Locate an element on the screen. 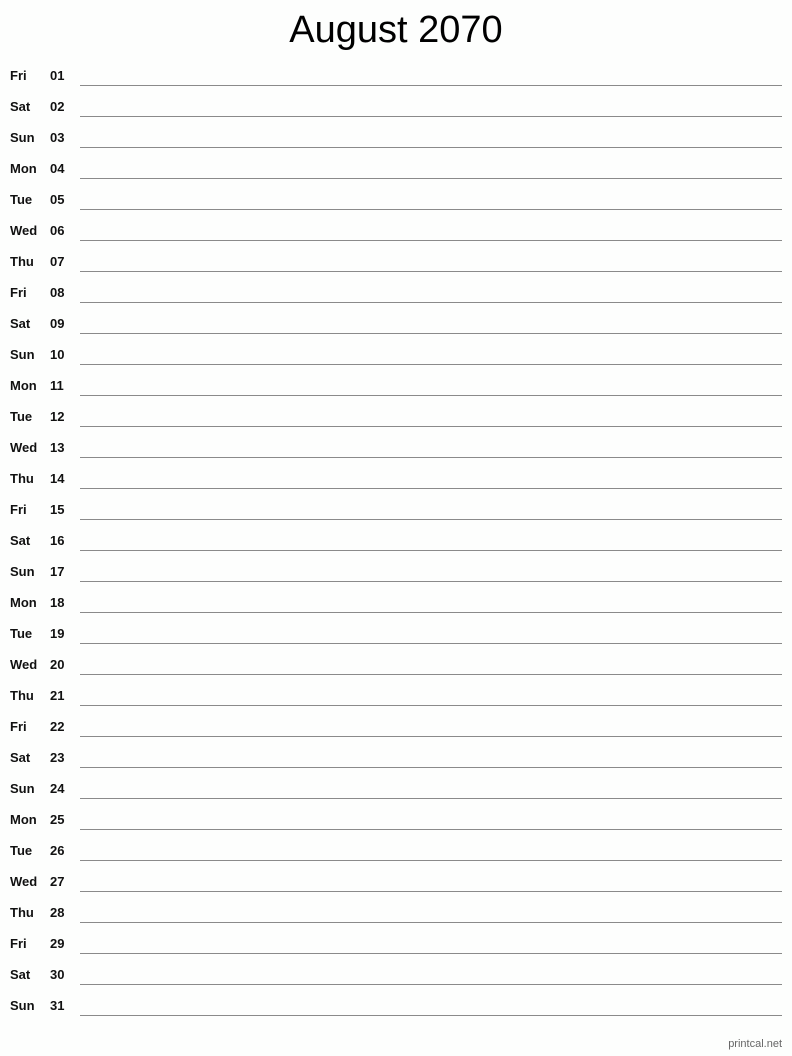 The image size is (792, 1056). day-row: Sun 31 is located at coordinates (396, 1004).